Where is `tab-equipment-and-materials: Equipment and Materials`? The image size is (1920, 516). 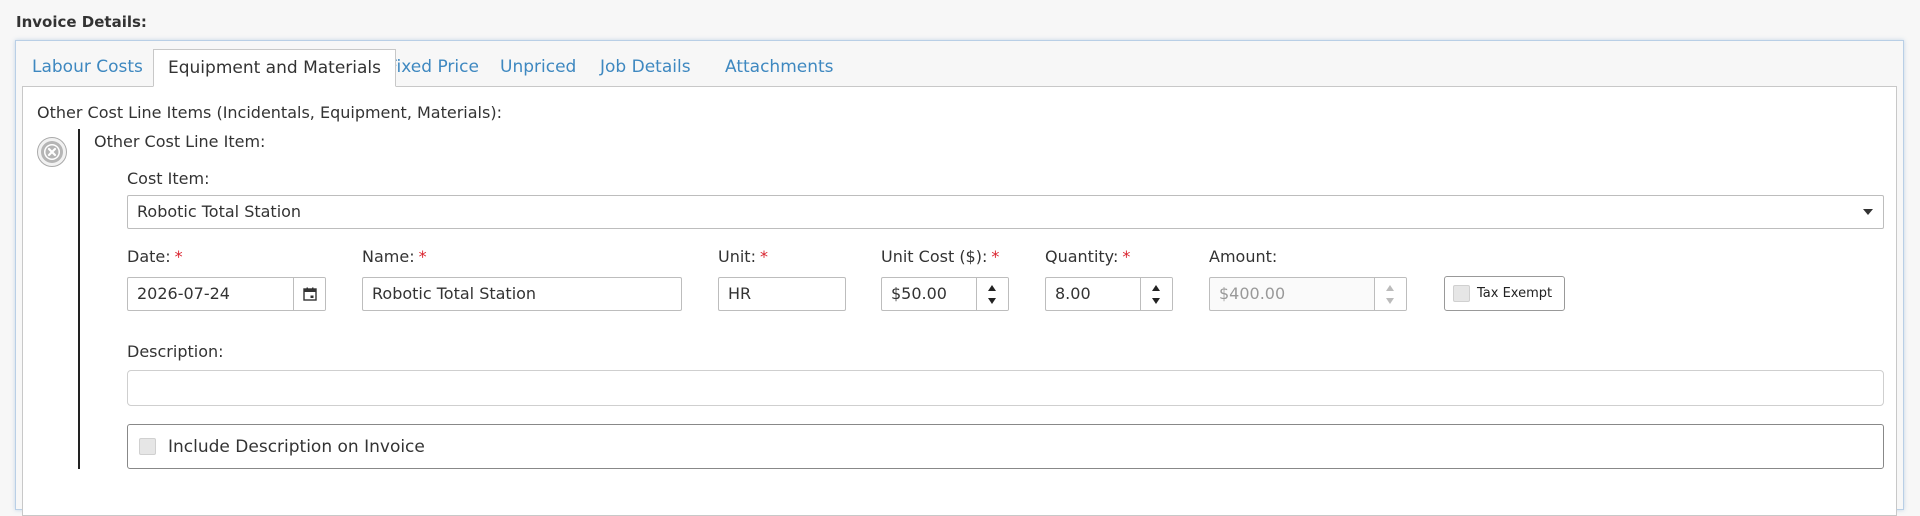 tab-equipment-and-materials: Equipment and Materials is located at coordinates (274, 68).